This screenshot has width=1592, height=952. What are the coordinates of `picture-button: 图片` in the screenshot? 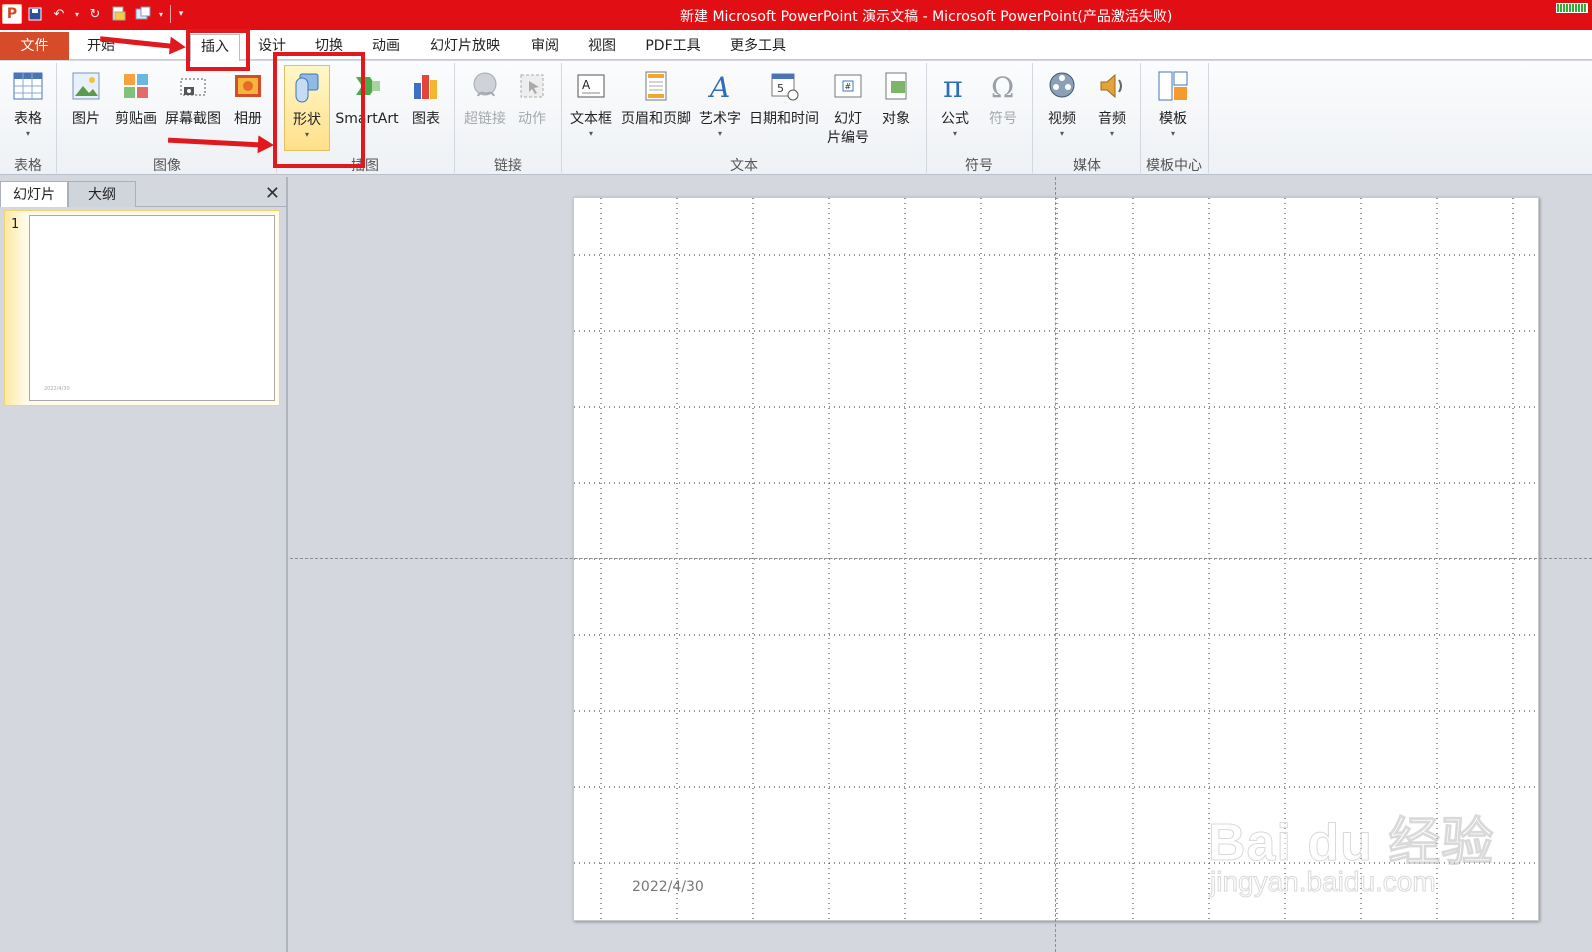 It's located at (86, 108).